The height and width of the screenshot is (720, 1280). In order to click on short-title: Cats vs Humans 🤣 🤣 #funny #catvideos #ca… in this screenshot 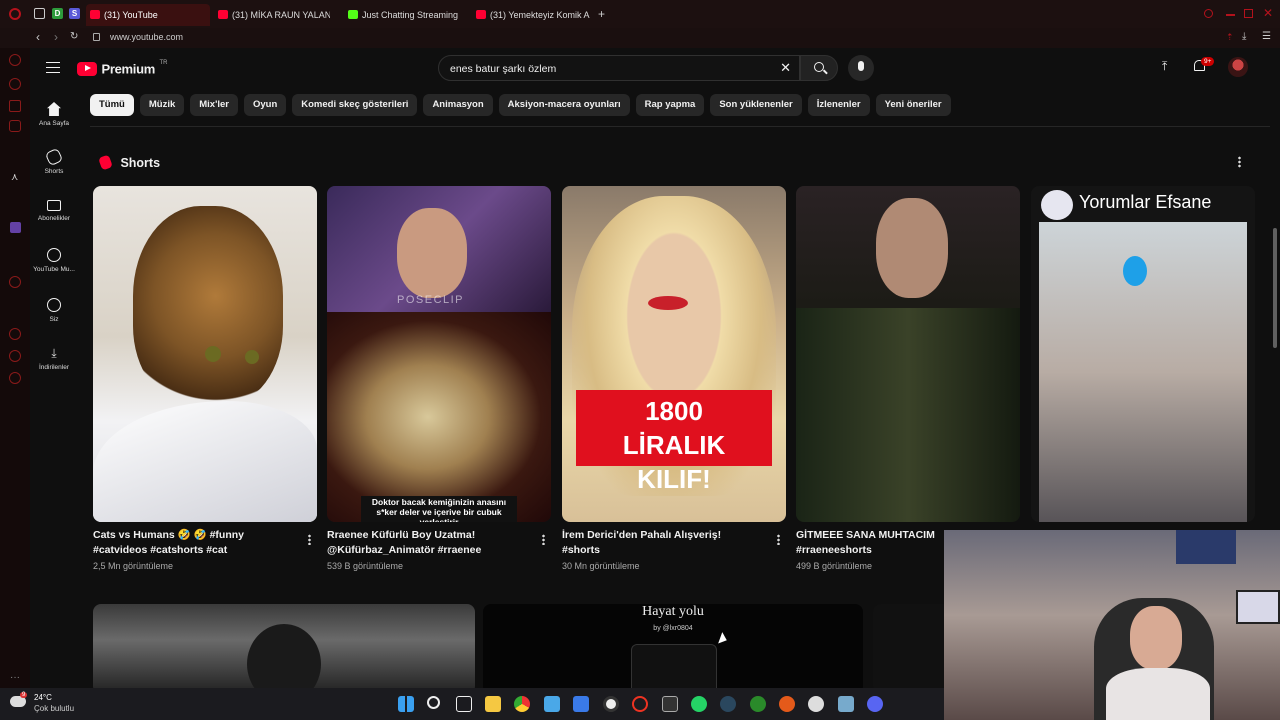, I will do `click(191, 543)`.